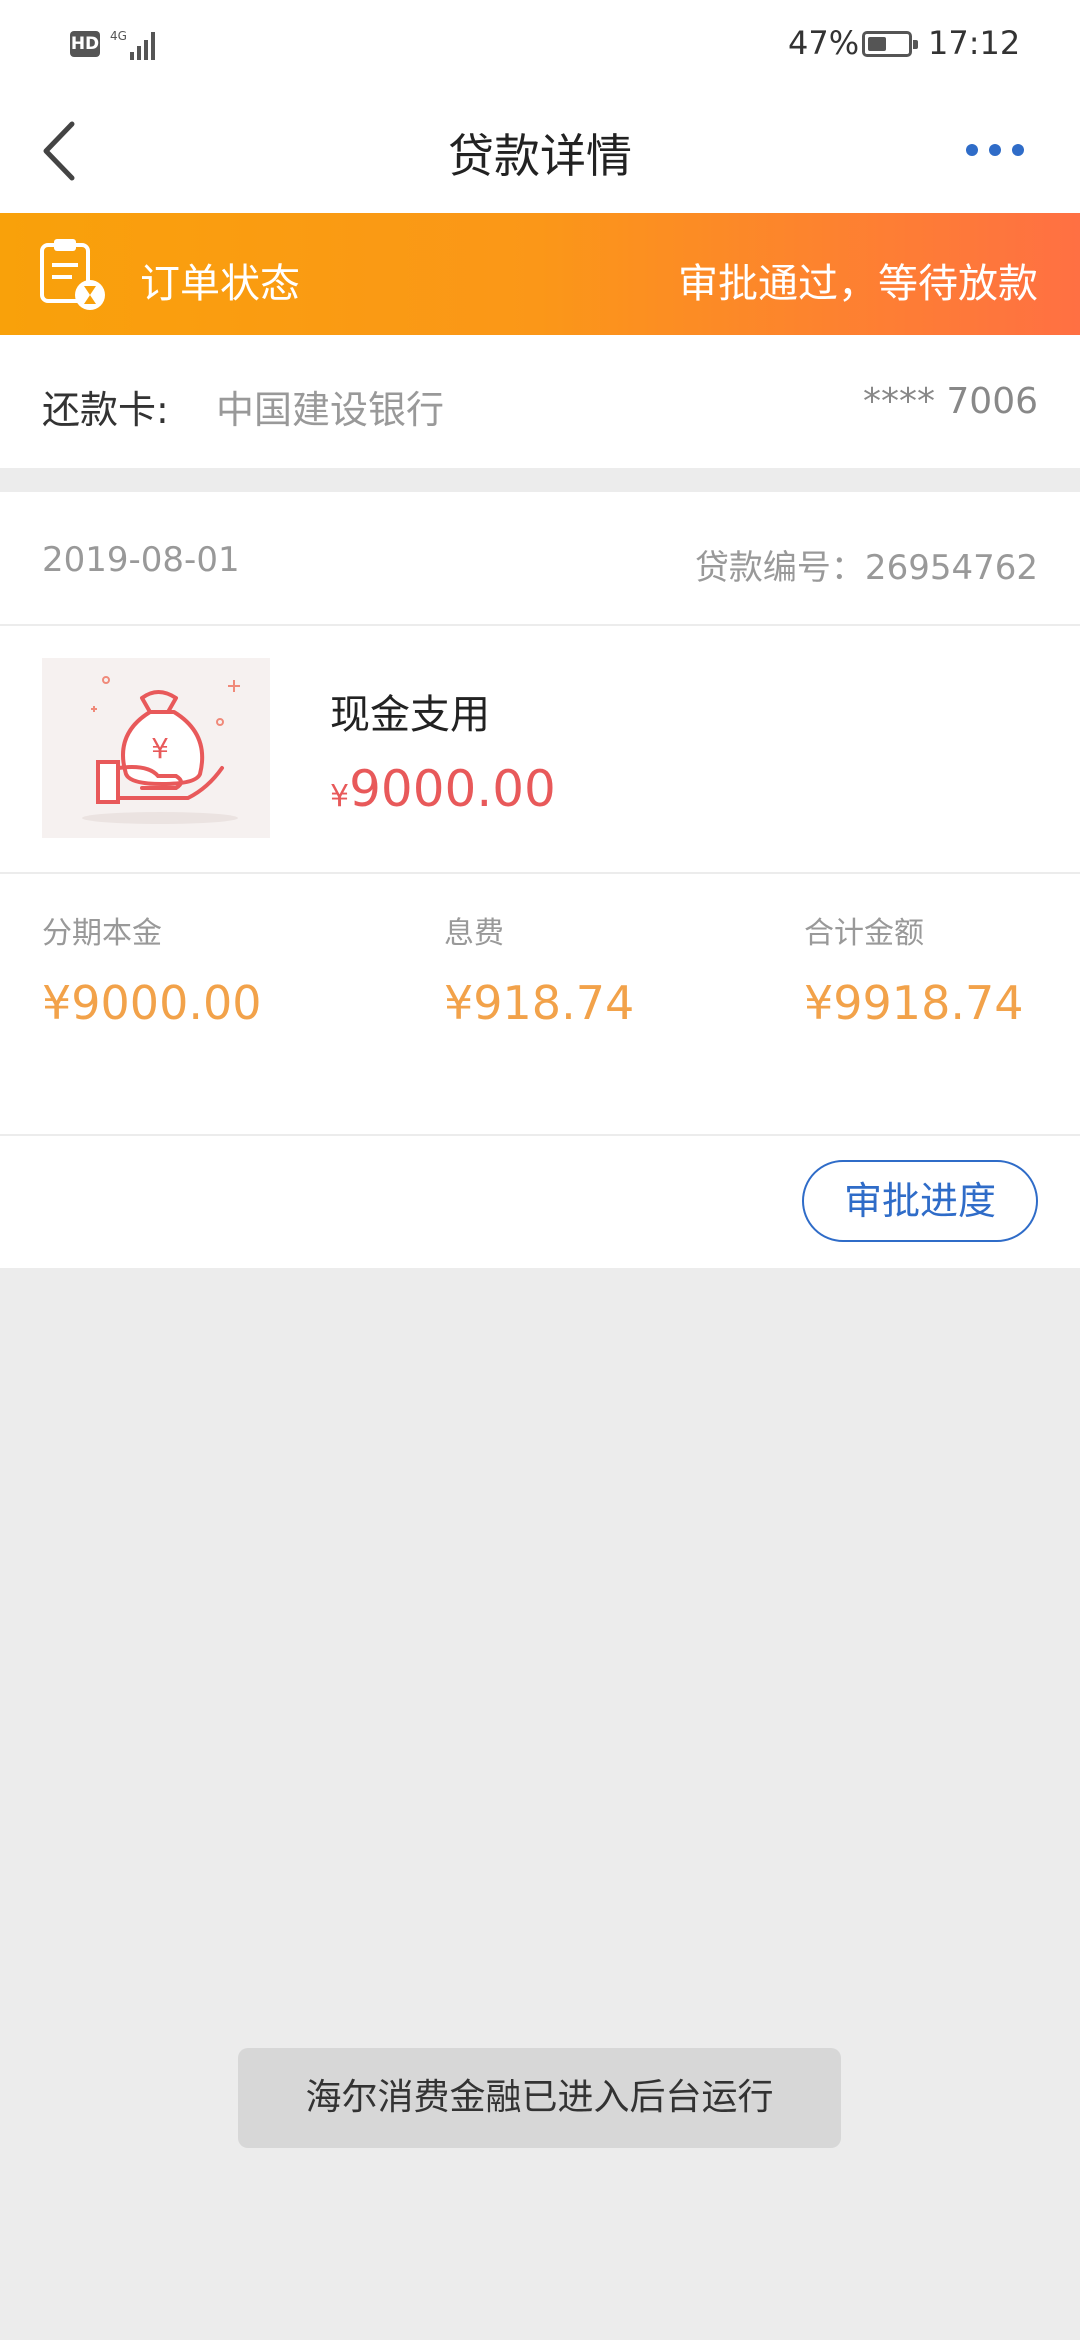 The height and width of the screenshot is (2340, 1080). Describe the element at coordinates (950, 401) in the screenshot. I see `card-number: **** 7006` at that location.